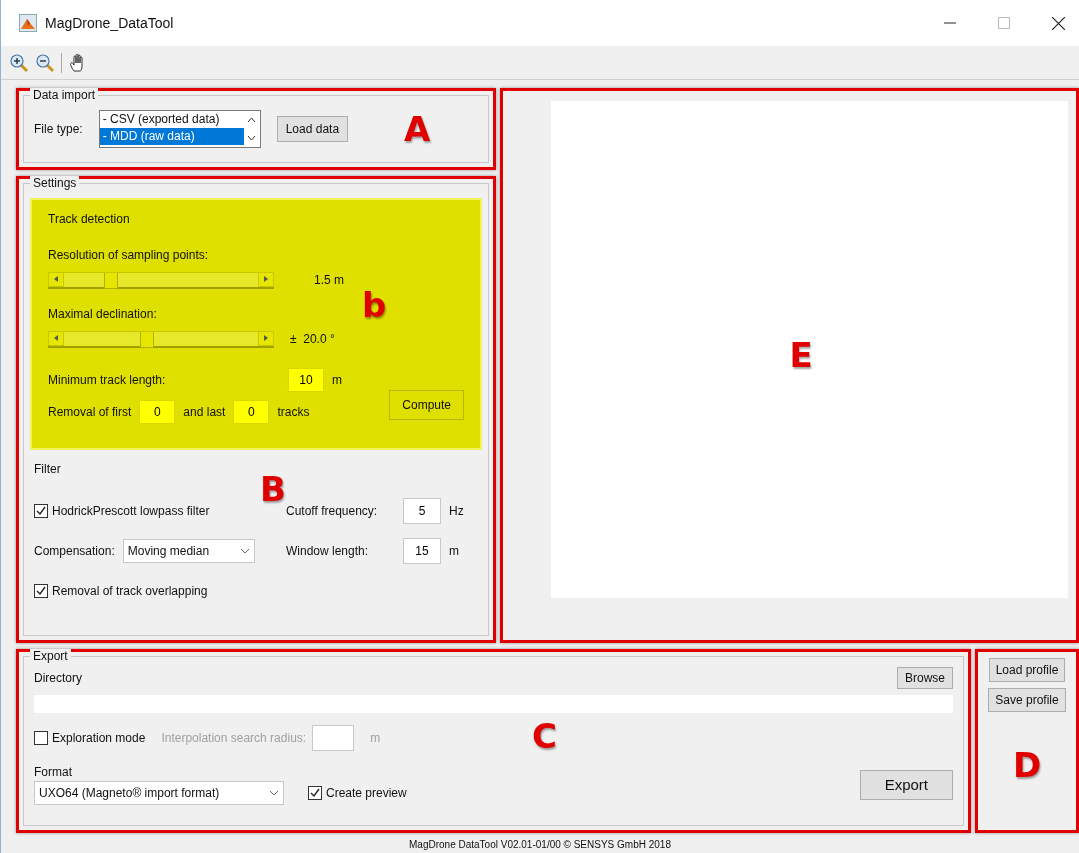 The height and width of the screenshot is (853, 1079). What do you see at coordinates (312, 339) in the screenshot?
I see `slider-reading: ± 20.0 °` at bounding box center [312, 339].